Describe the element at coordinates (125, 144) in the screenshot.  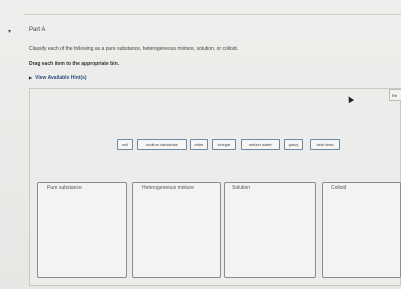
I see `item-chip-soil: soil` at that location.